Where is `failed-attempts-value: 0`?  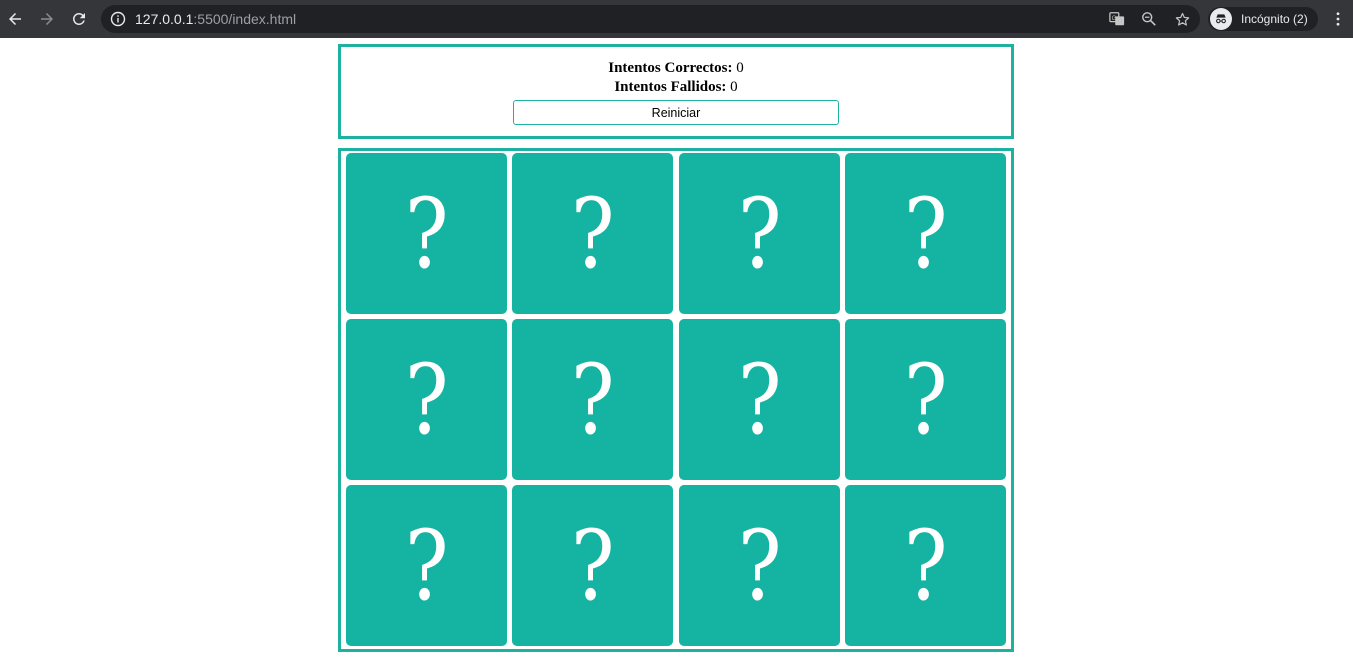 failed-attempts-value: 0 is located at coordinates (734, 87).